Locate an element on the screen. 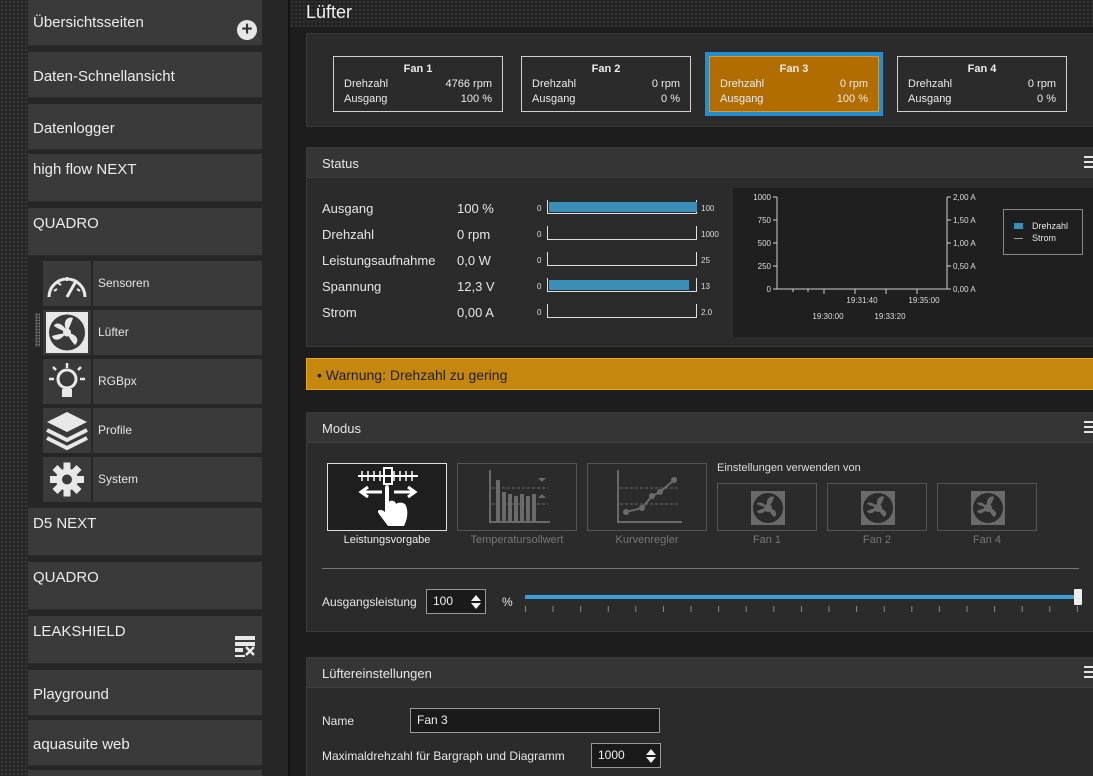  name-input: Fan 3 is located at coordinates (535, 720).